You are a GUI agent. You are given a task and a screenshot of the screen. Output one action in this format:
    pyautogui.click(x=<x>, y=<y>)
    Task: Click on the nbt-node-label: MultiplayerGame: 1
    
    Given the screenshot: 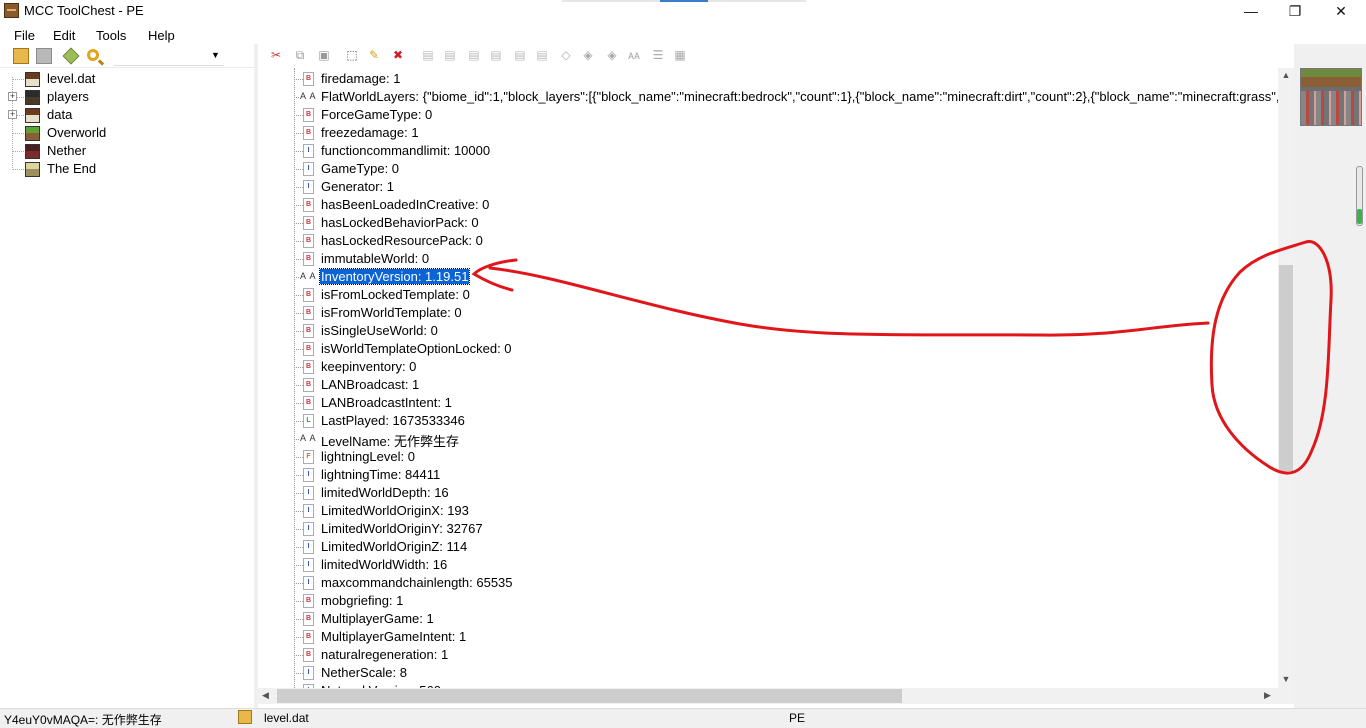 What is the action you would take?
    pyautogui.click(x=377, y=618)
    